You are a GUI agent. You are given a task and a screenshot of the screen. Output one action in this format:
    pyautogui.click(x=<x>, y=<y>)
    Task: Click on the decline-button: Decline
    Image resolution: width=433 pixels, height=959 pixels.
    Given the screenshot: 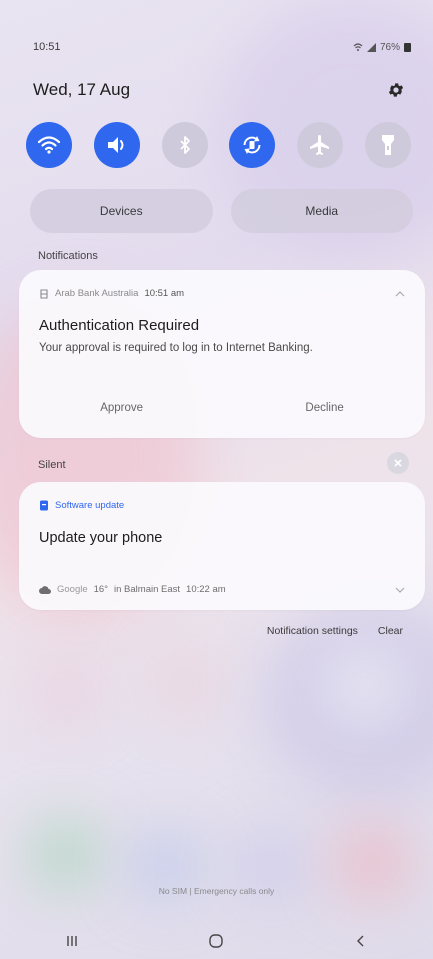 What is the action you would take?
    pyautogui.click(x=324, y=408)
    